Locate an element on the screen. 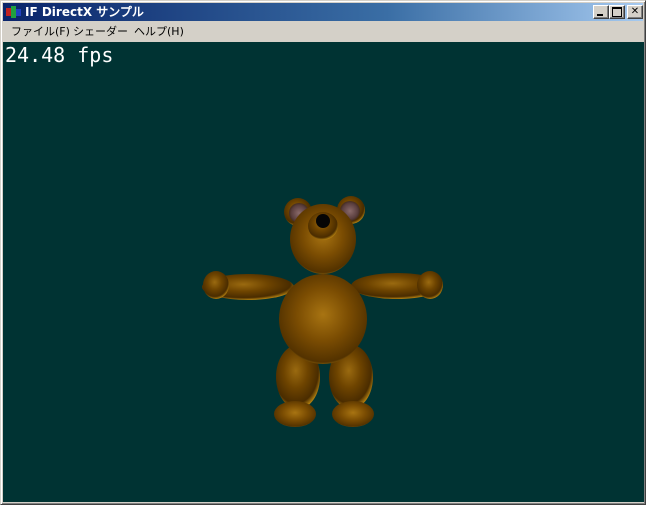 Image resolution: width=646 pixels, height=505 pixels. left-foot is located at coordinates (295, 414).